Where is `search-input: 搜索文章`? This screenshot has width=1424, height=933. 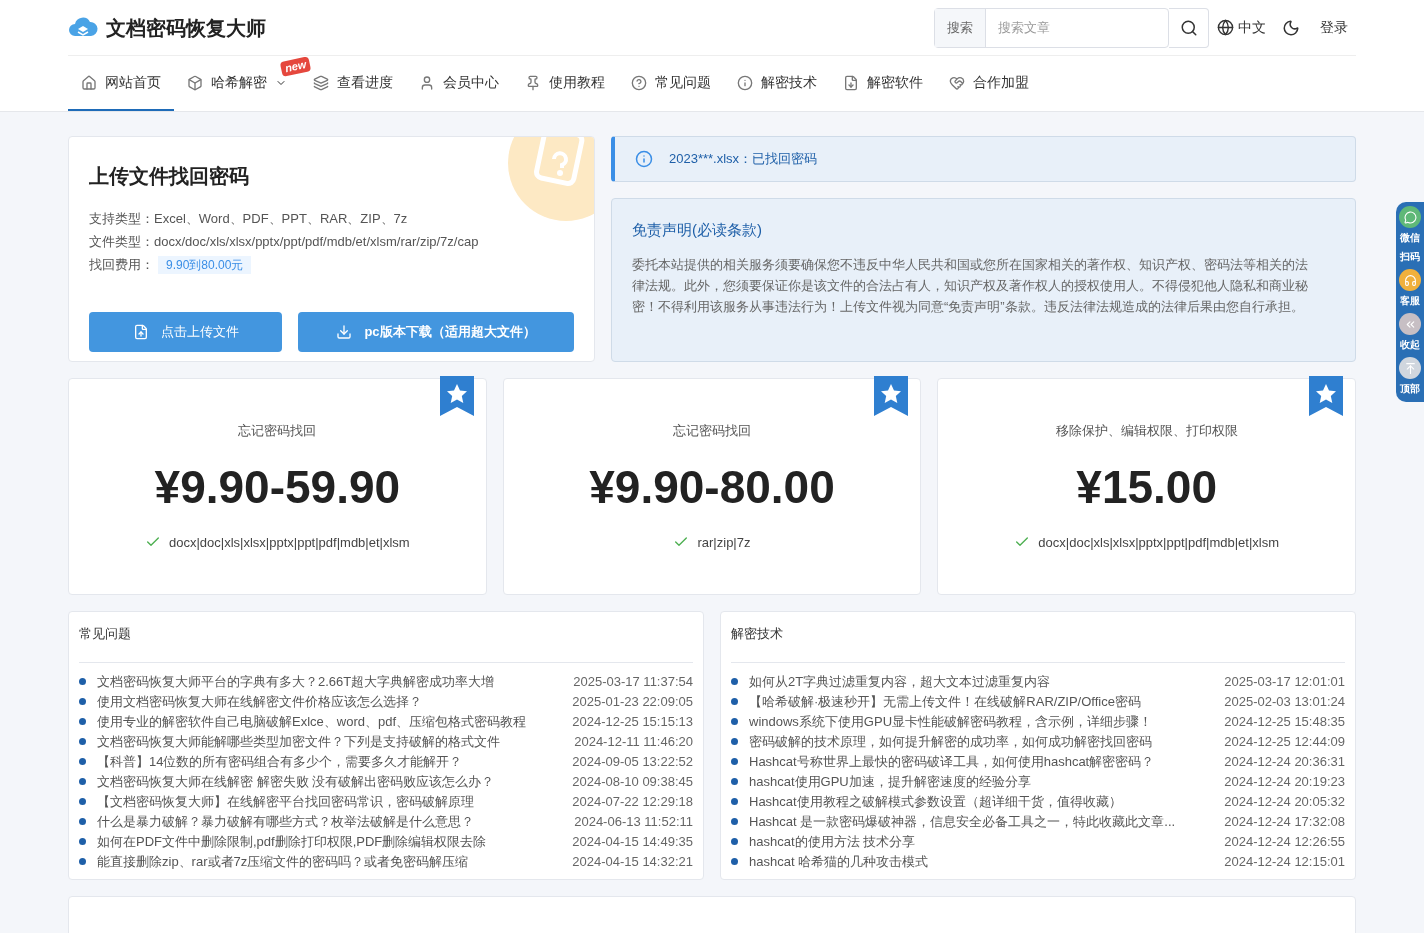
search-input: 搜索文章 is located at coordinates (1077, 27).